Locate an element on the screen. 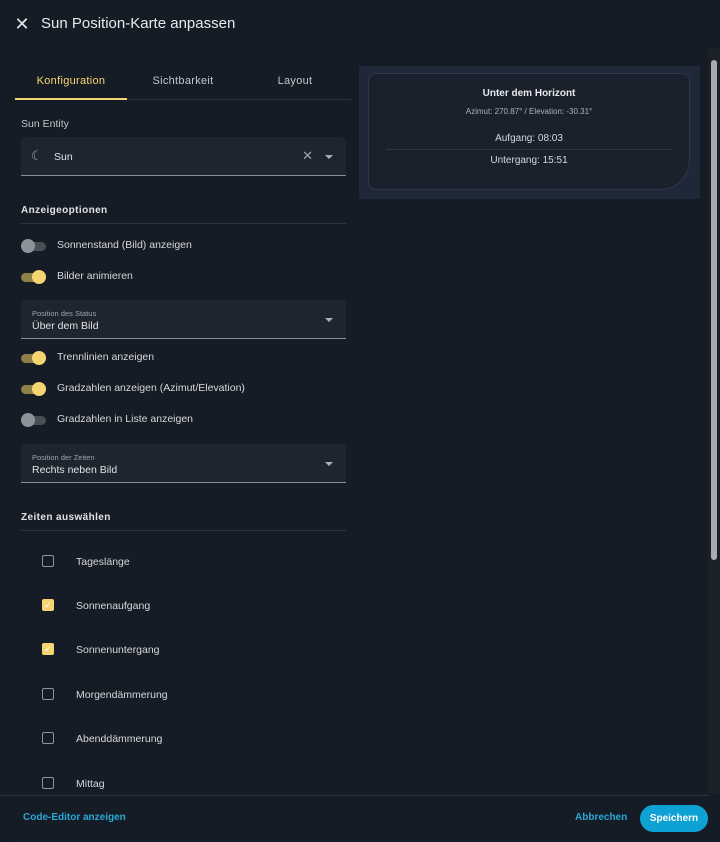 Image resolution: width=720 pixels, height=842 pixels. tab-konfiguration: Konfiguration is located at coordinates (71, 83).